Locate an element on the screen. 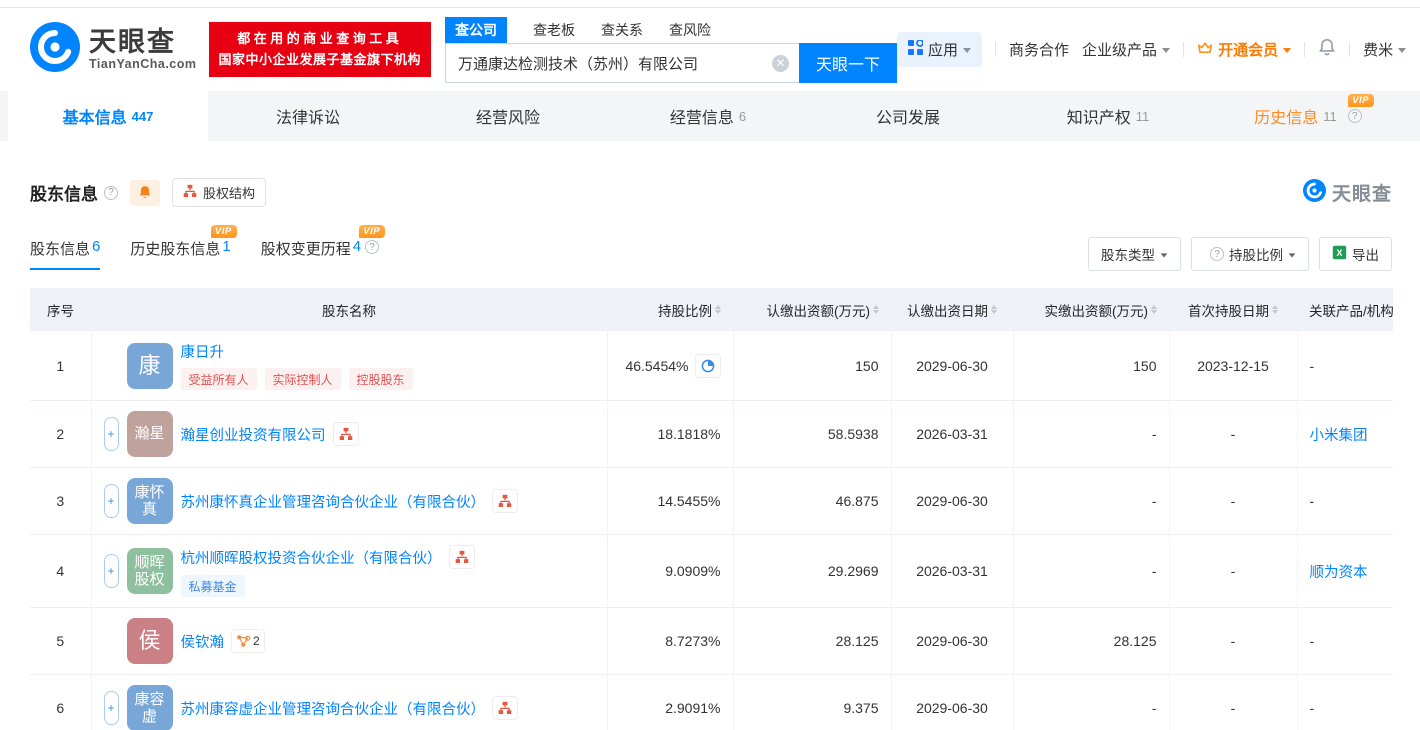 This screenshot has width=1420, height=730. tab-公司发展: 公司发展 is located at coordinates (908, 116).